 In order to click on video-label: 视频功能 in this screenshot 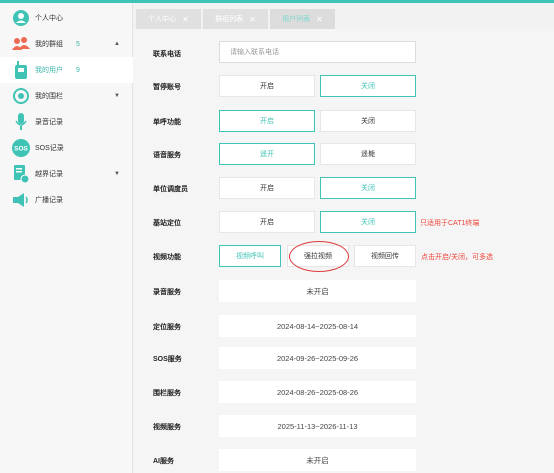, I will do `click(167, 257)`.